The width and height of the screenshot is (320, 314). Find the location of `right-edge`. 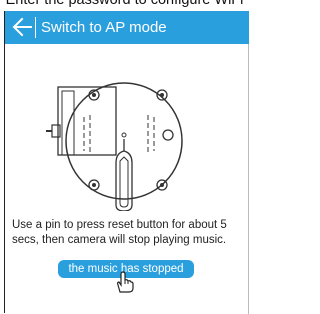

right-edge is located at coordinates (248, 179).